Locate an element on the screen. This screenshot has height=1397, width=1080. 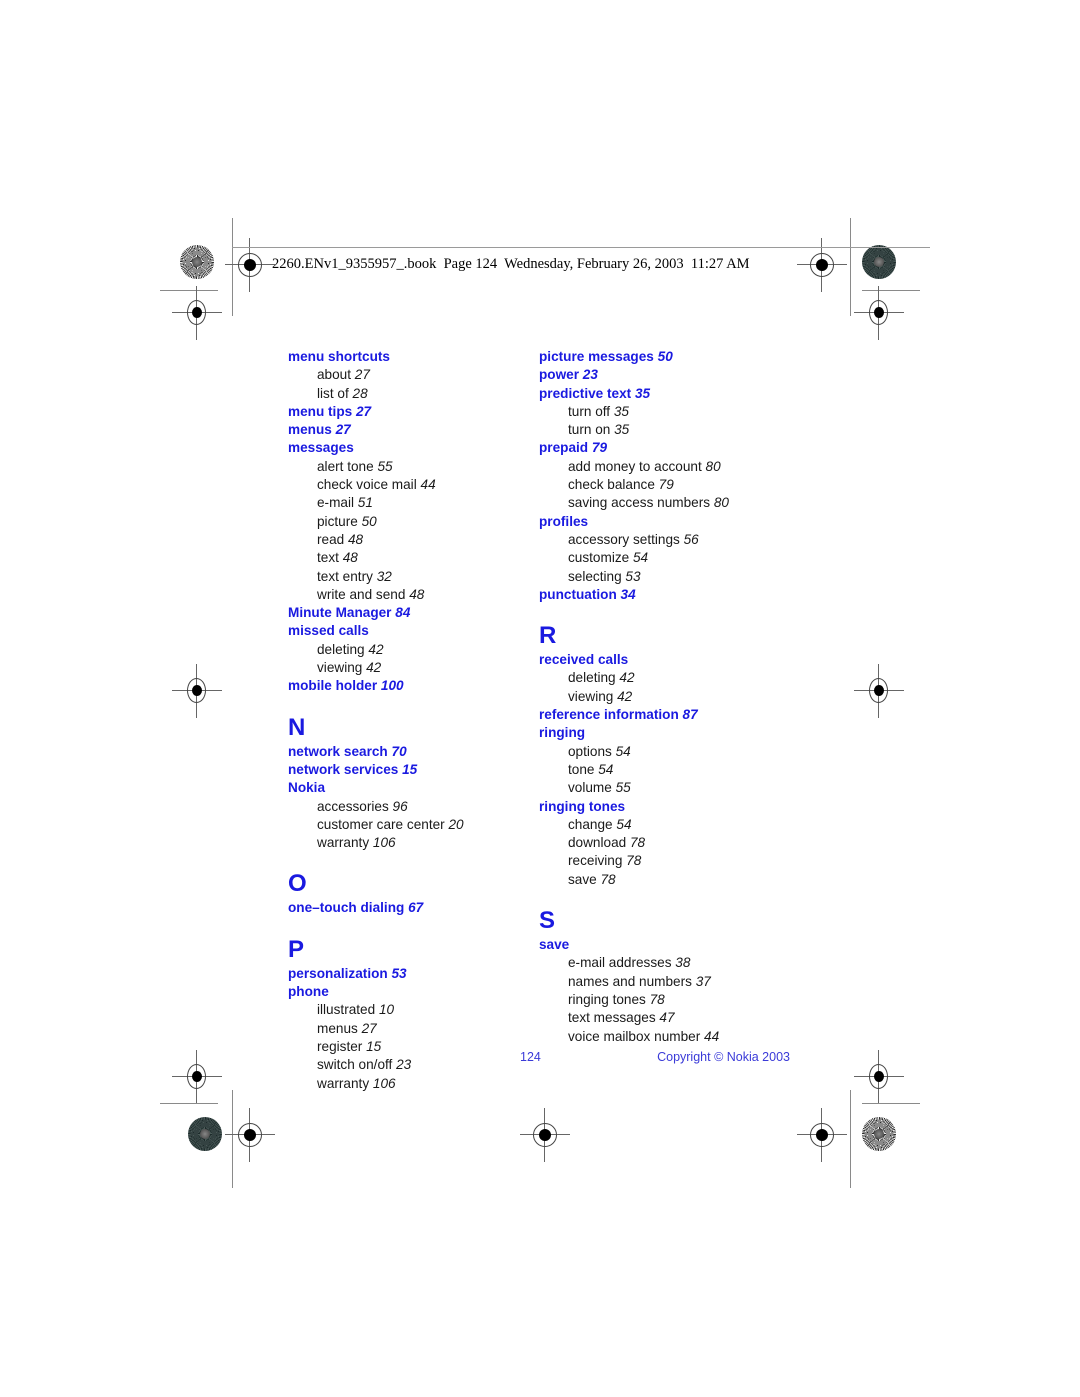
index-subentry-page: 28 is located at coordinates (358, 393).